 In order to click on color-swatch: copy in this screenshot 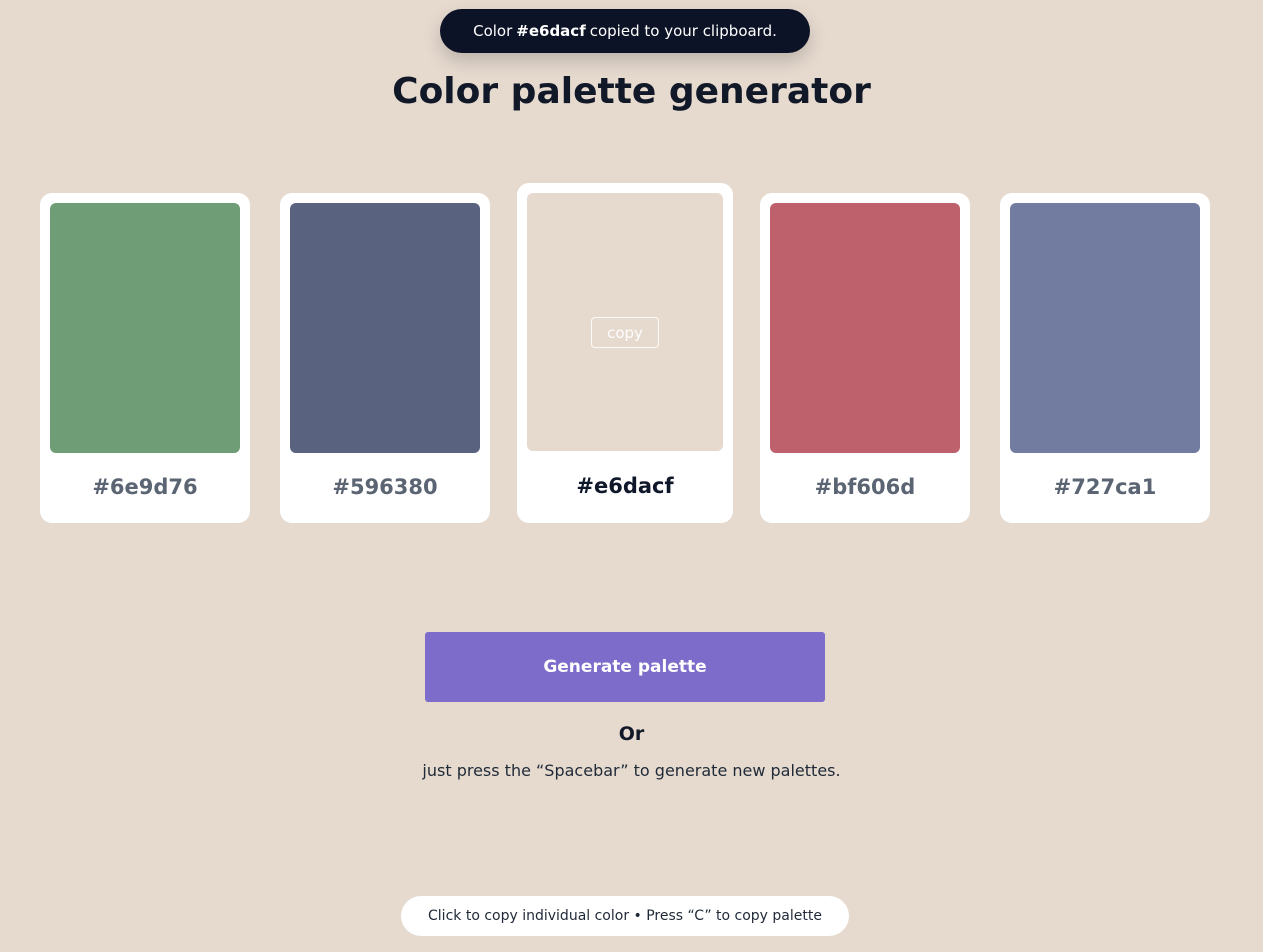, I will do `click(625, 322)`.